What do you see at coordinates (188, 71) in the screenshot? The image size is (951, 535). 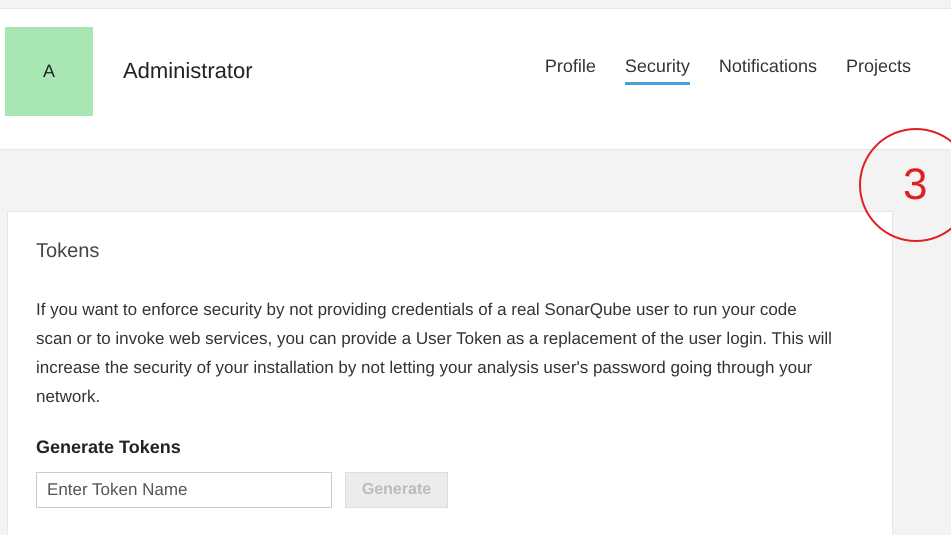 I see `user-name: Administrator` at bounding box center [188, 71].